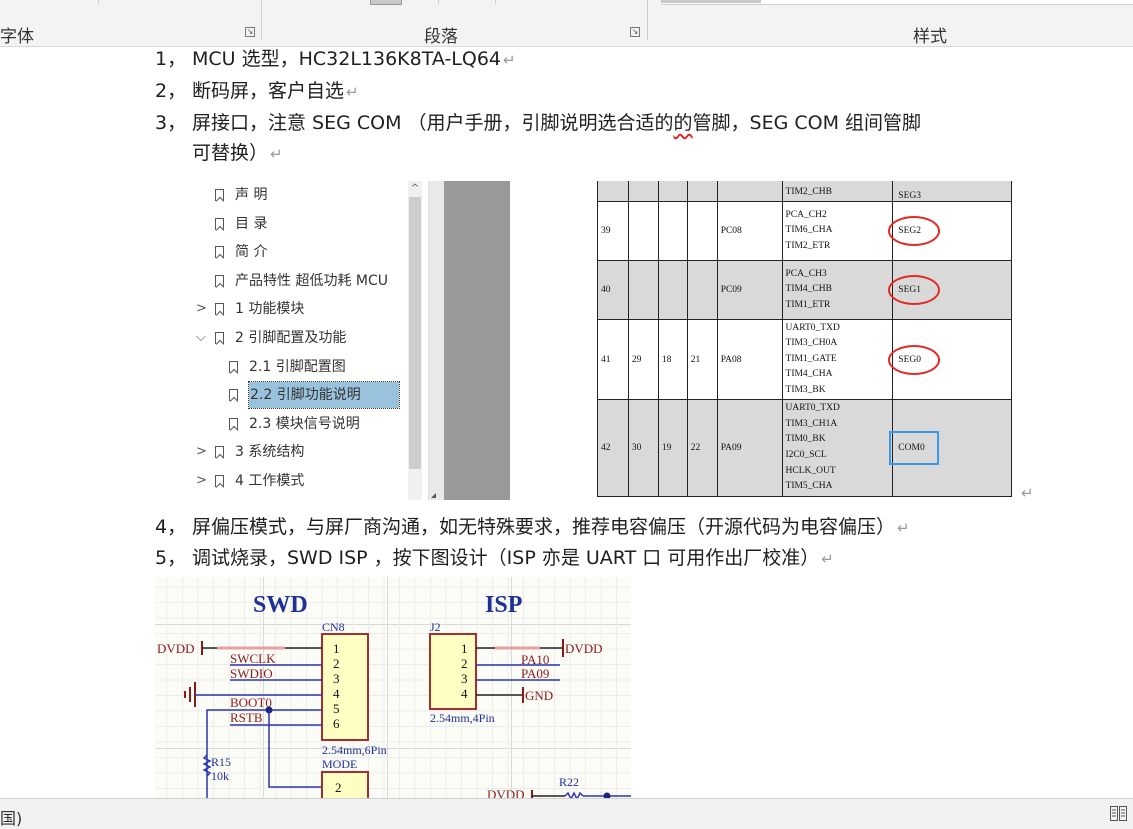 This screenshot has height=829, width=1133. I want to click on function-cell: TIM2_CHB, so click(837, 191).